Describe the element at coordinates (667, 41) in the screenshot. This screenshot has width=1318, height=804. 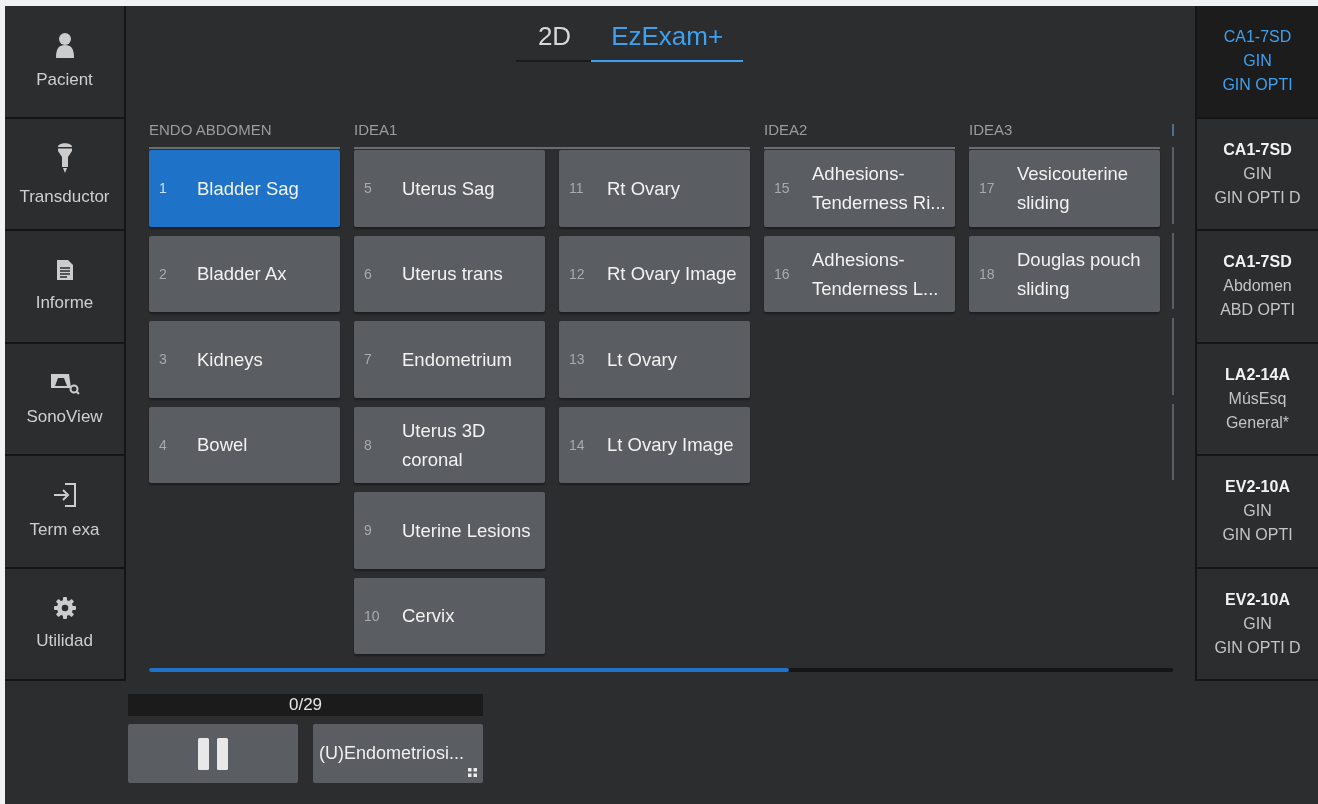
I see `mode-tab: EzExam+` at that location.